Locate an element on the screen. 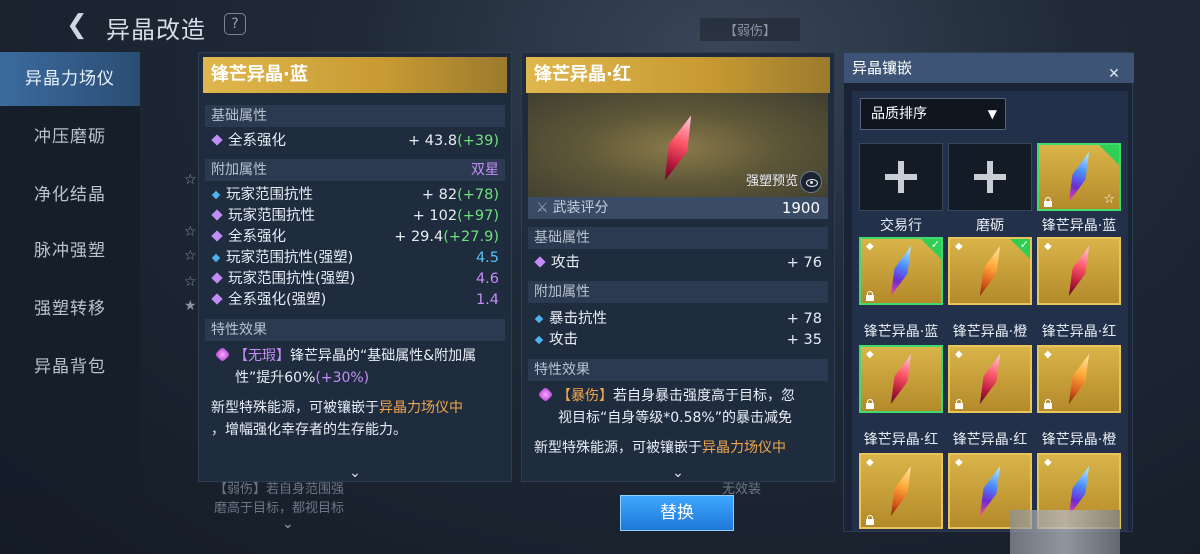 Image resolution: width=1200 pixels, height=554 pixels. collapse-icon: ✕ is located at coordinates (1114, 70).